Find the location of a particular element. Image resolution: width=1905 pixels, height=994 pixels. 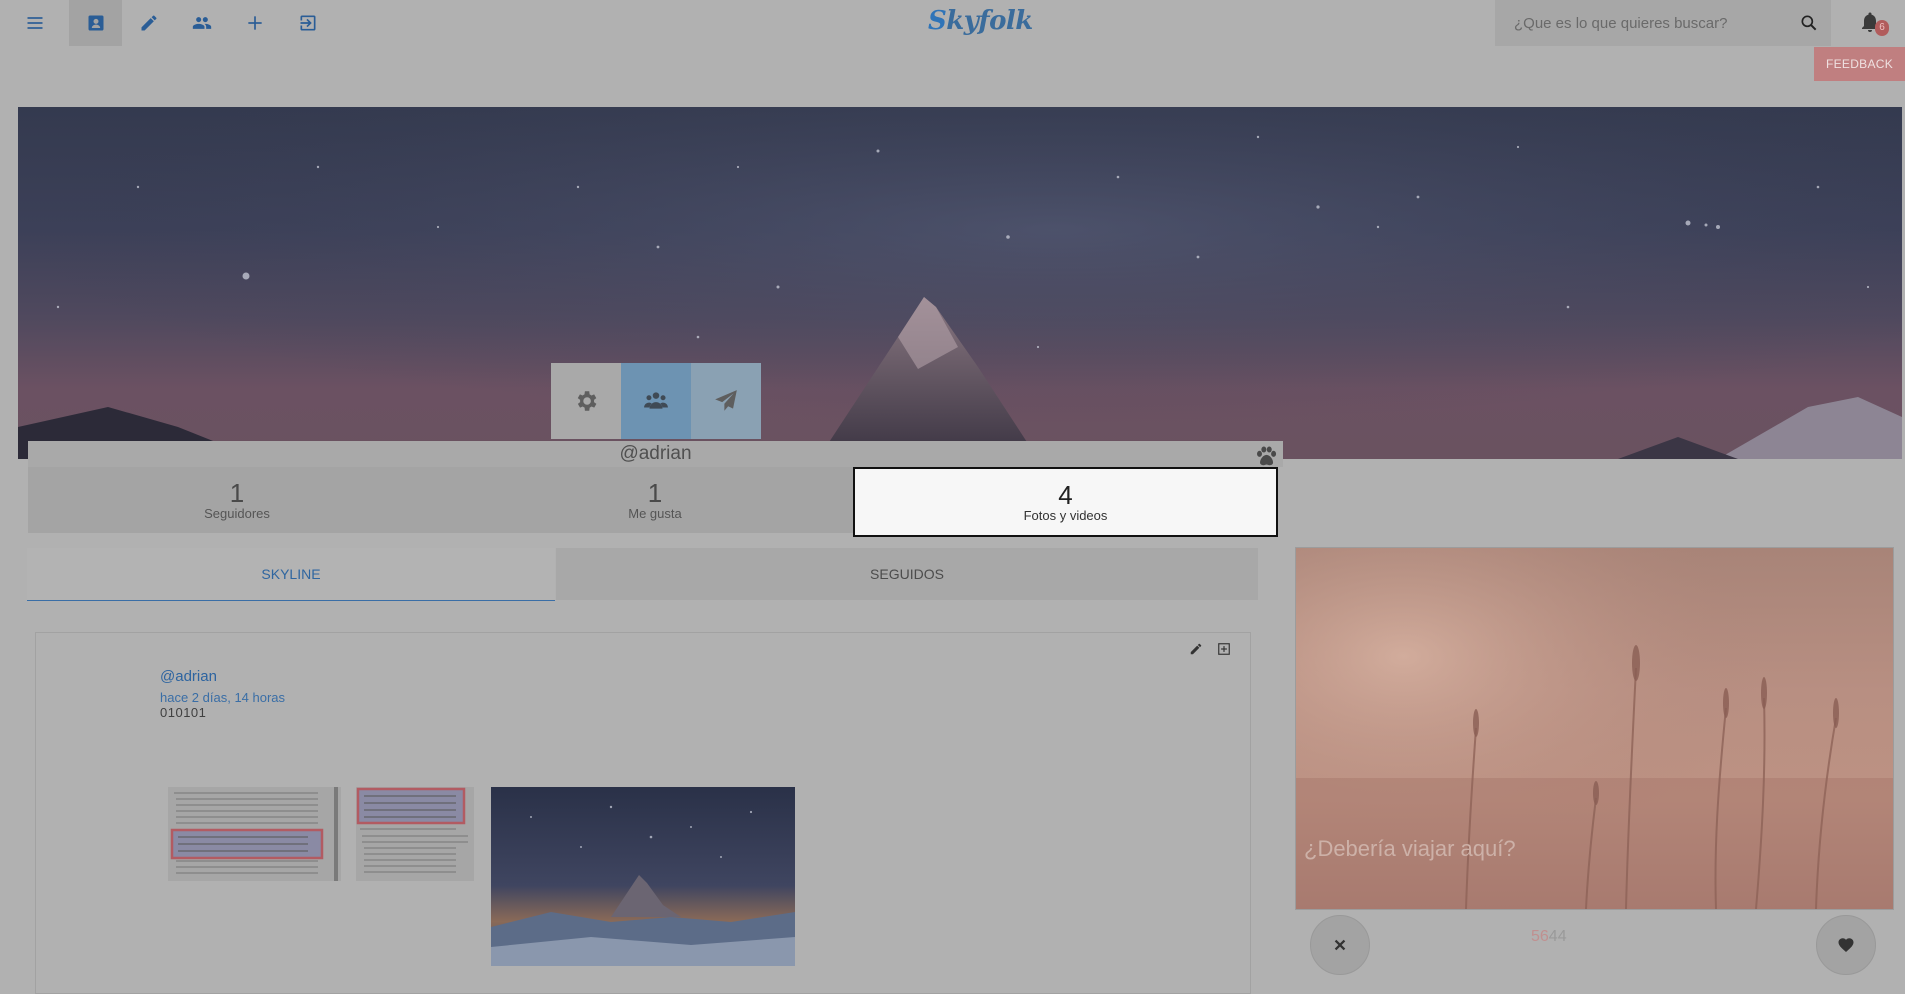

people-icon is located at coordinates (201, 23).